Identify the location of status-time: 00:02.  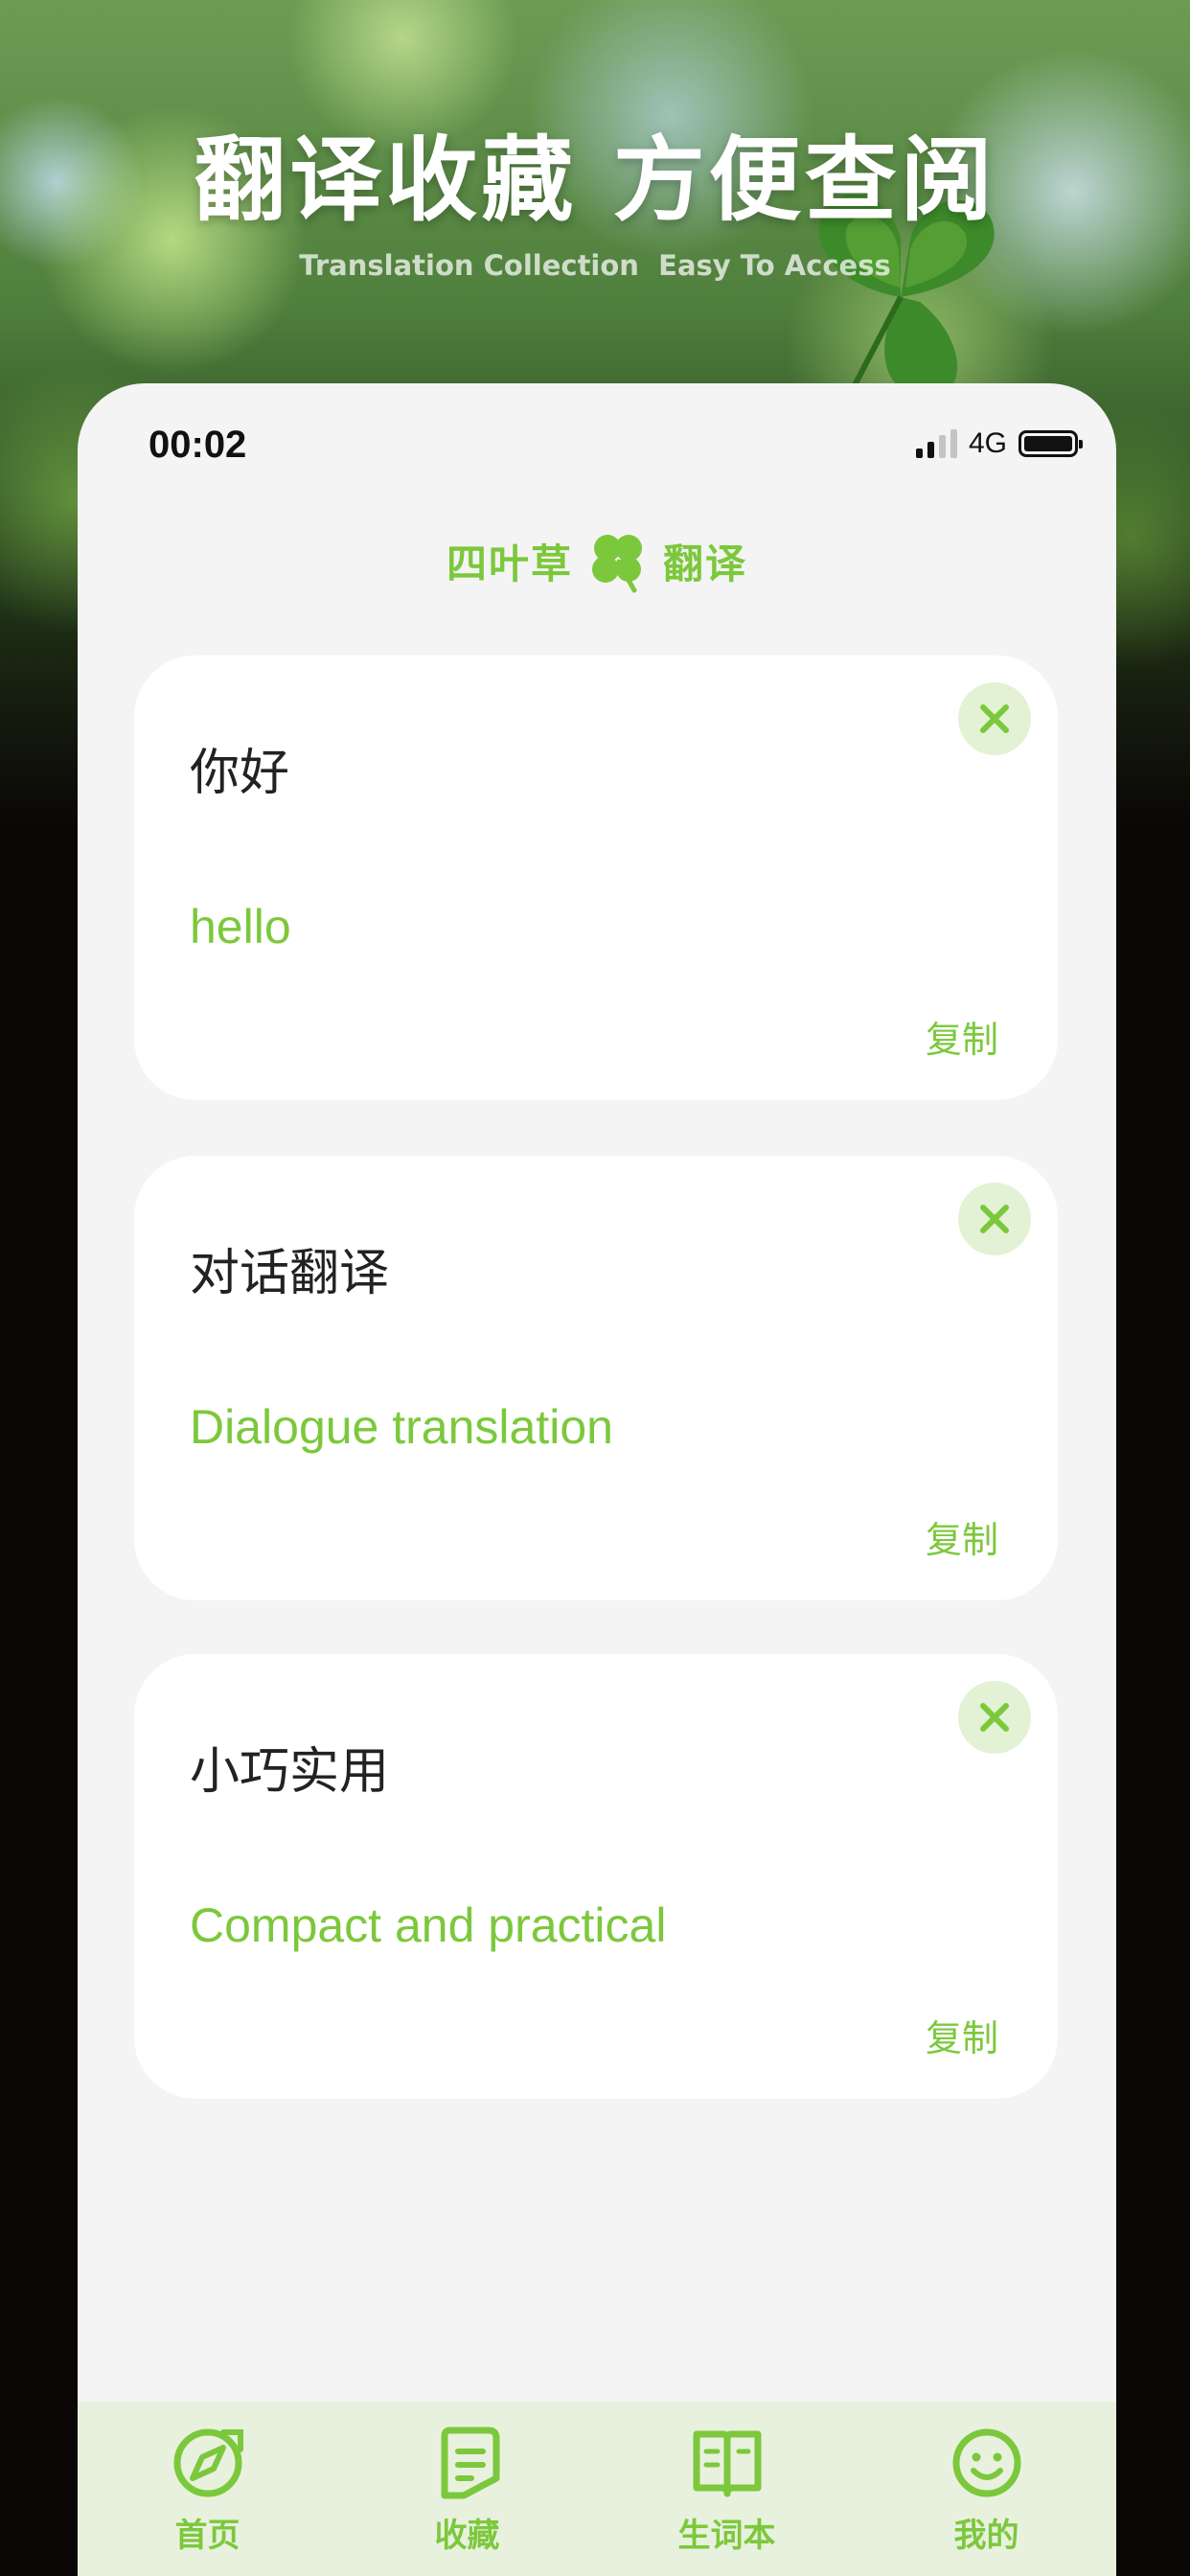
(198, 445).